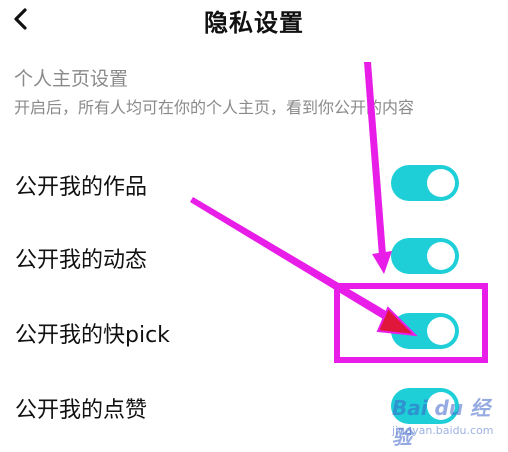 The image size is (508, 452). What do you see at coordinates (254, 23) in the screenshot?
I see `page-title: 隐私设置` at bounding box center [254, 23].